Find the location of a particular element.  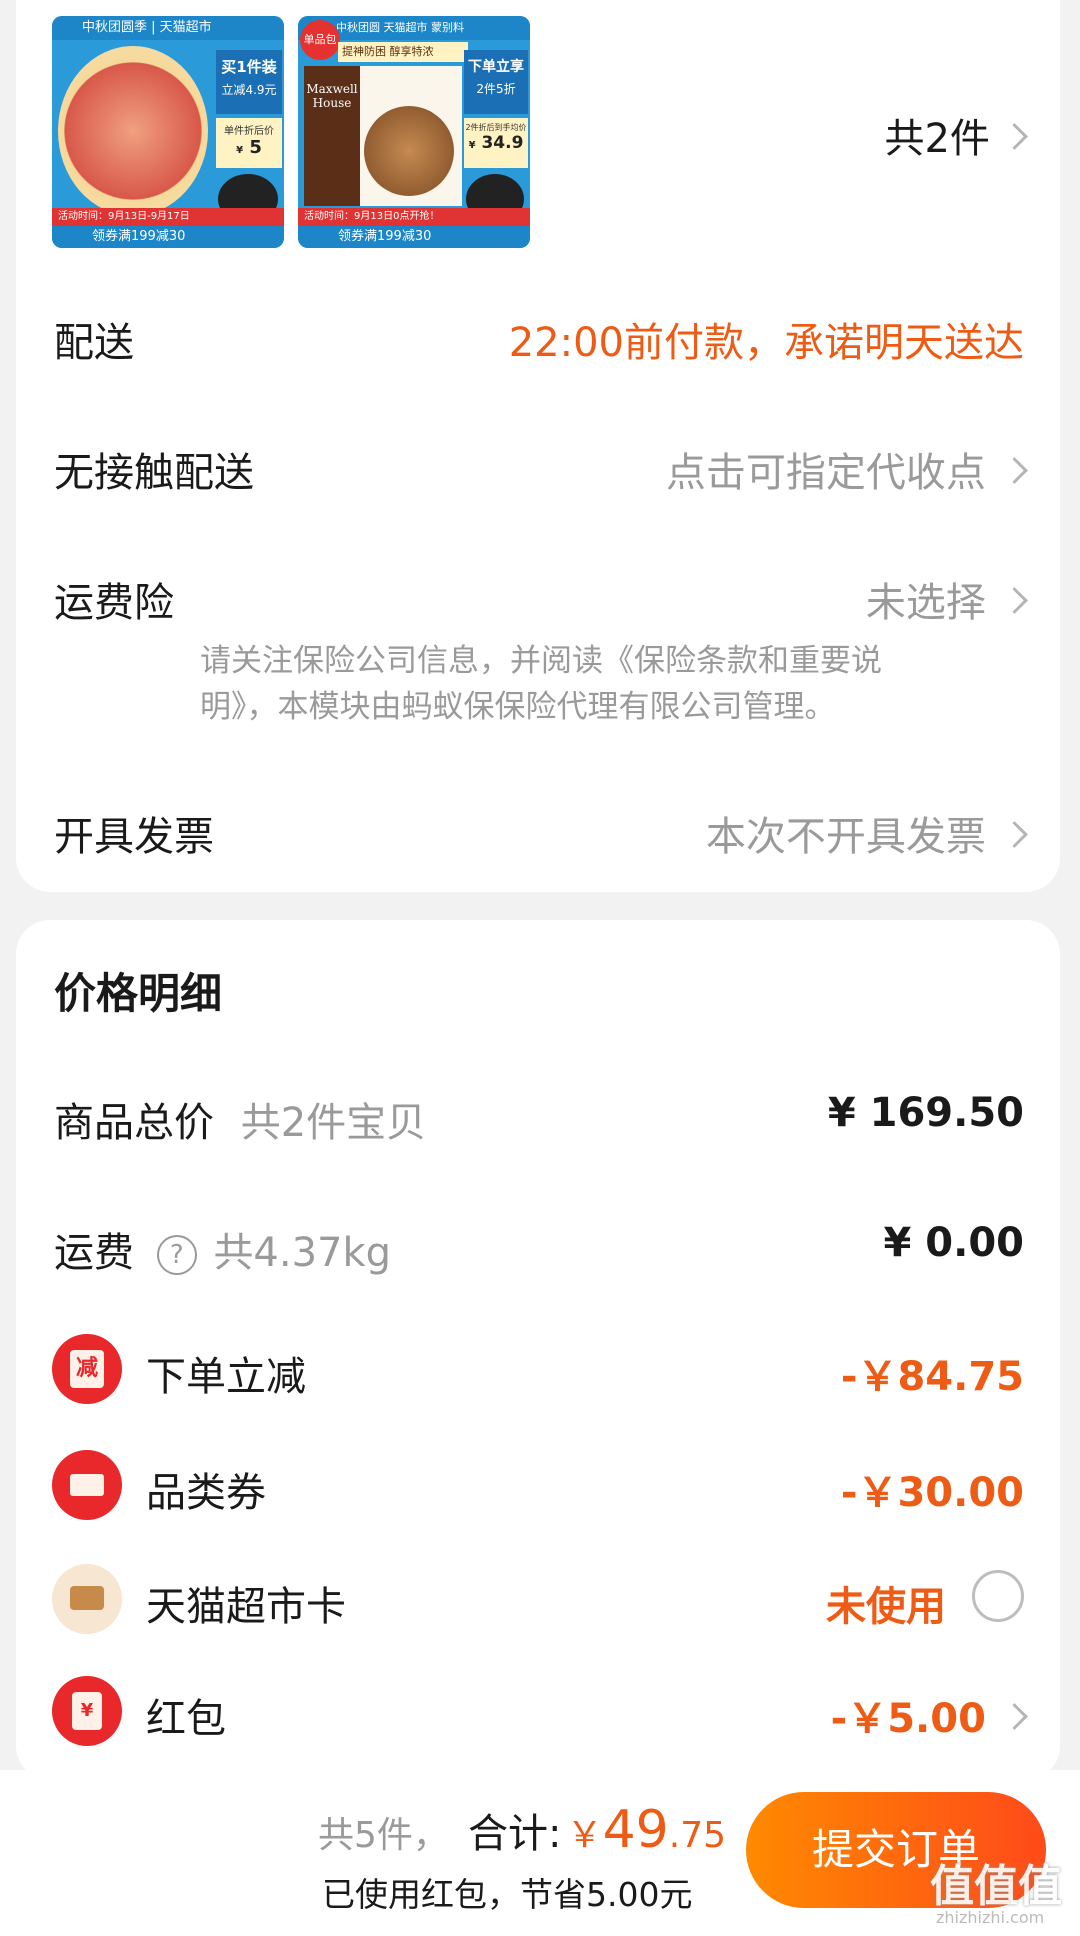

coffee-box: Maxwell House is located at coordinates (383, 136).